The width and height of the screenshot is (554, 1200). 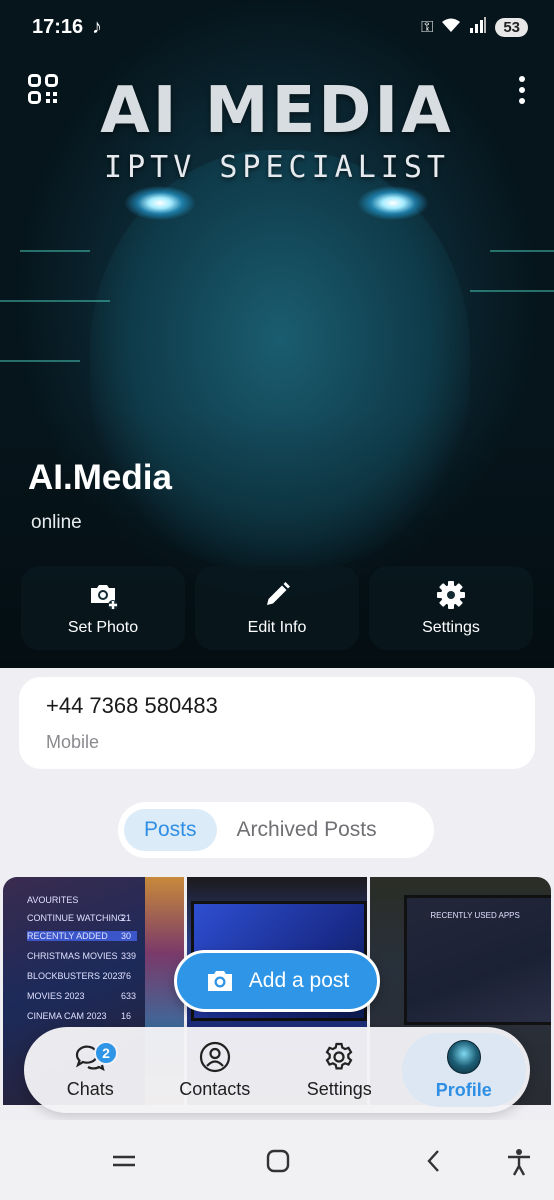 What do you see at coordinates (339, 1070) in the screenshot?
I see `nav-settings: Settings` at bounding box center [339, 1070].